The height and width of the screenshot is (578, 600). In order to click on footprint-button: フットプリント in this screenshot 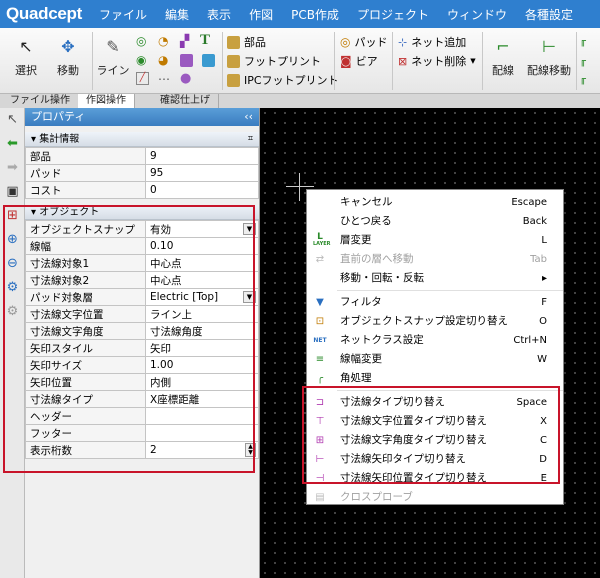, I will do `click(274, 61)`.